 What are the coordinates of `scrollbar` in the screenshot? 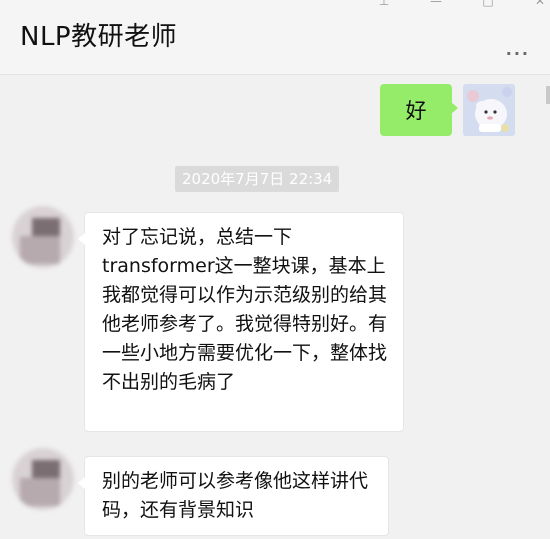 It's located at (548, 95).